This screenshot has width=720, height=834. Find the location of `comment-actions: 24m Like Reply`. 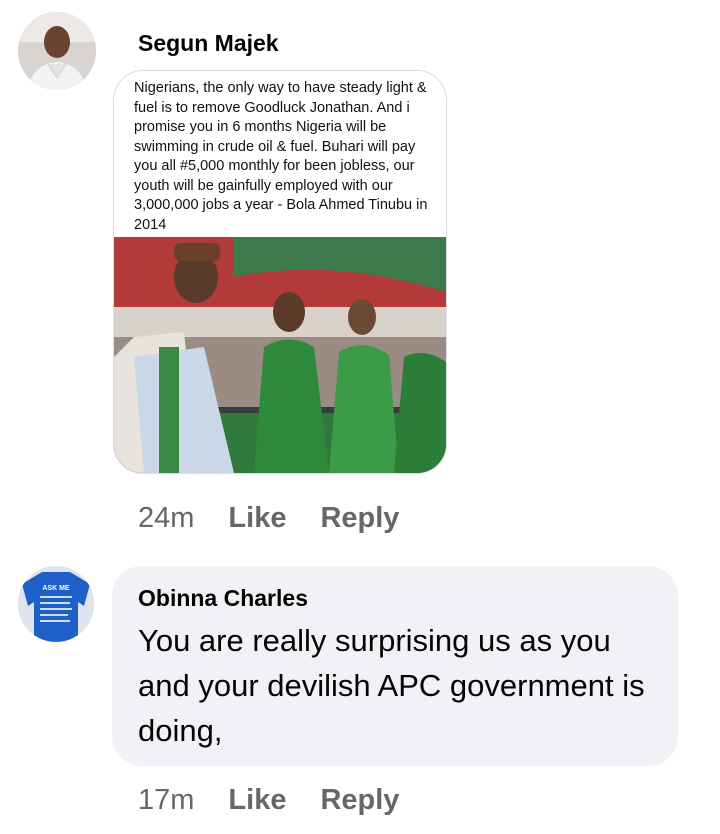

comment-actions: 24m Like Reply is located at coordinates (268, 518).